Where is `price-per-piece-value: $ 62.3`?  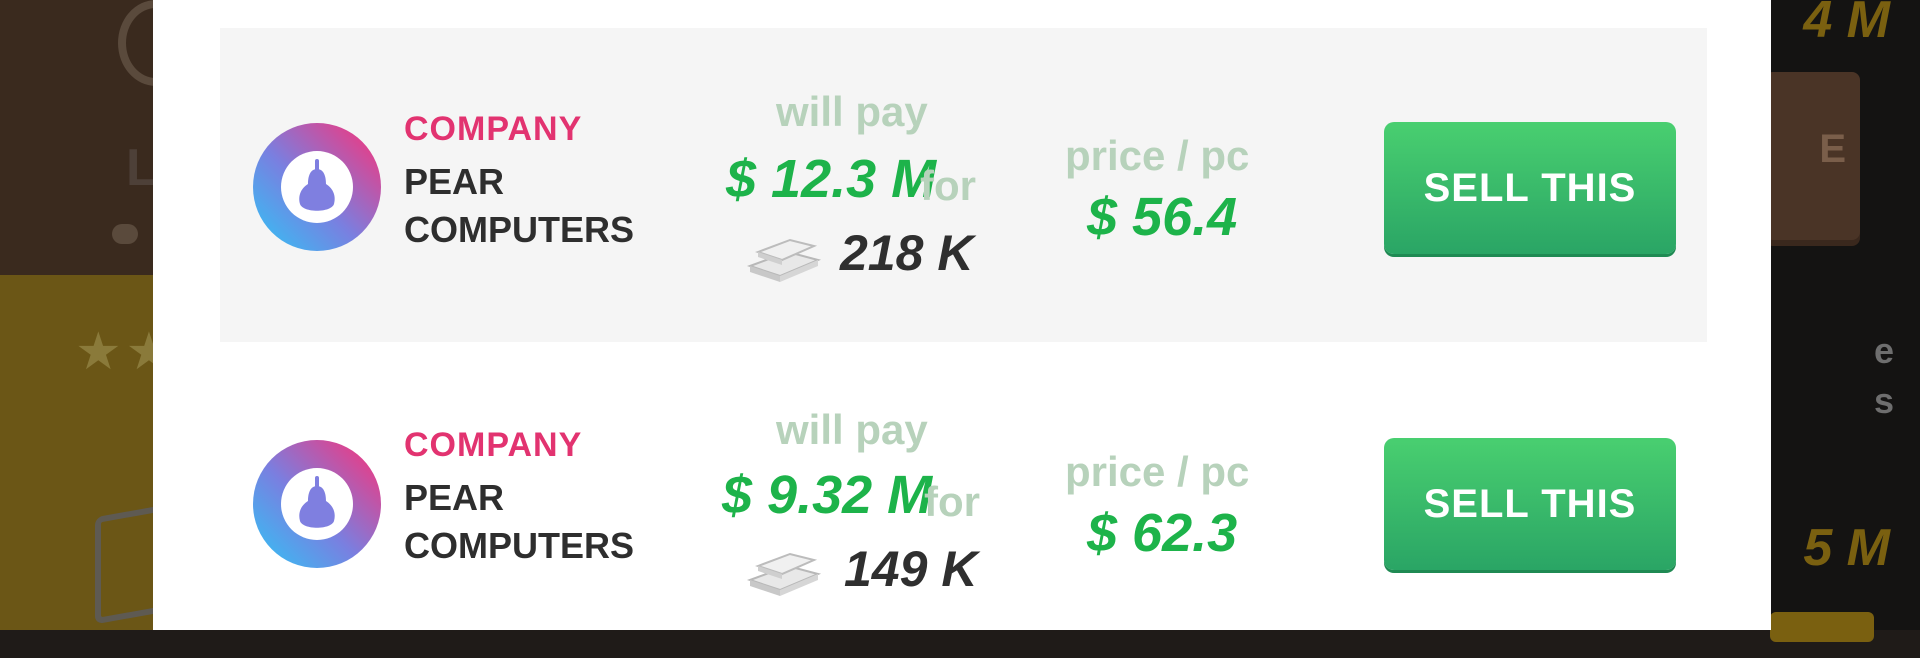
price-per-piece-value: $ 62.3 is located at coordinates (1162, 533).